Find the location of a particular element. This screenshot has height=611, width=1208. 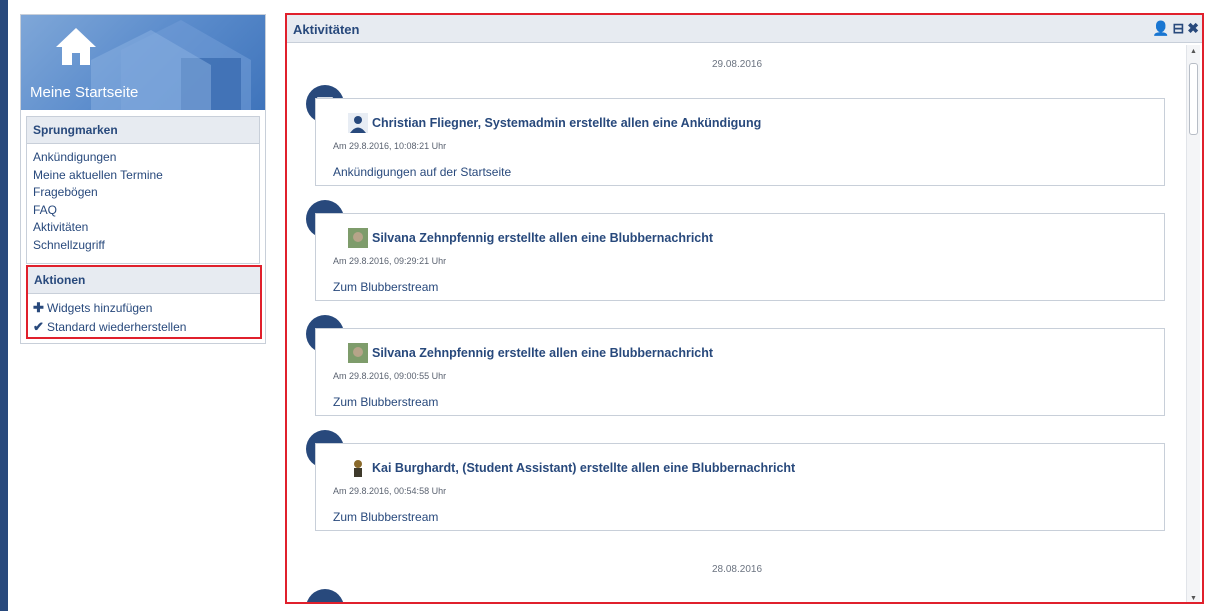

collapse-icon: ⊟ is located at coordinates (1179, 28).